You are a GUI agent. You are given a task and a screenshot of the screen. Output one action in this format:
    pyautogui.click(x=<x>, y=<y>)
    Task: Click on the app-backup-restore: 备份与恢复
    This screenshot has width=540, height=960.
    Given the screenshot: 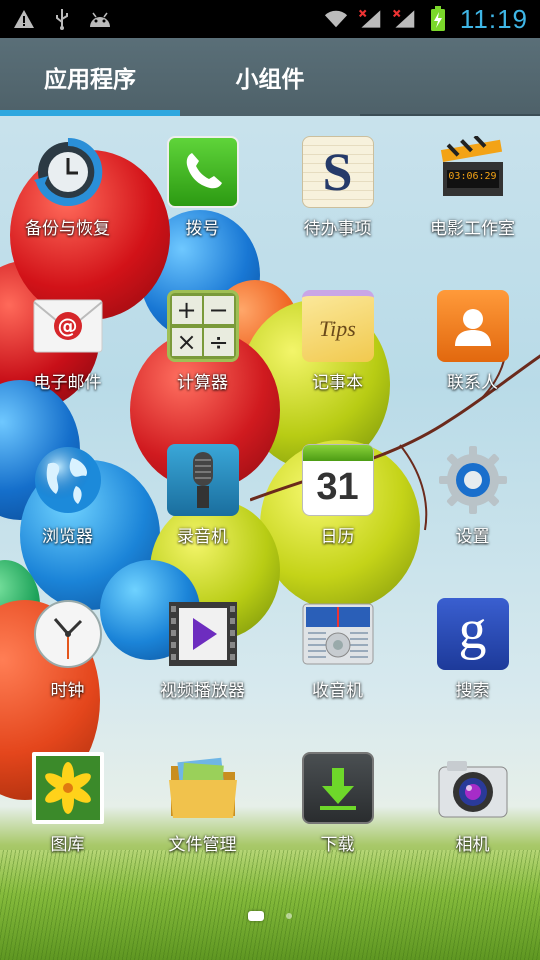 What is the action you would take?
    pyautogui.click(x=67, y=191)
    